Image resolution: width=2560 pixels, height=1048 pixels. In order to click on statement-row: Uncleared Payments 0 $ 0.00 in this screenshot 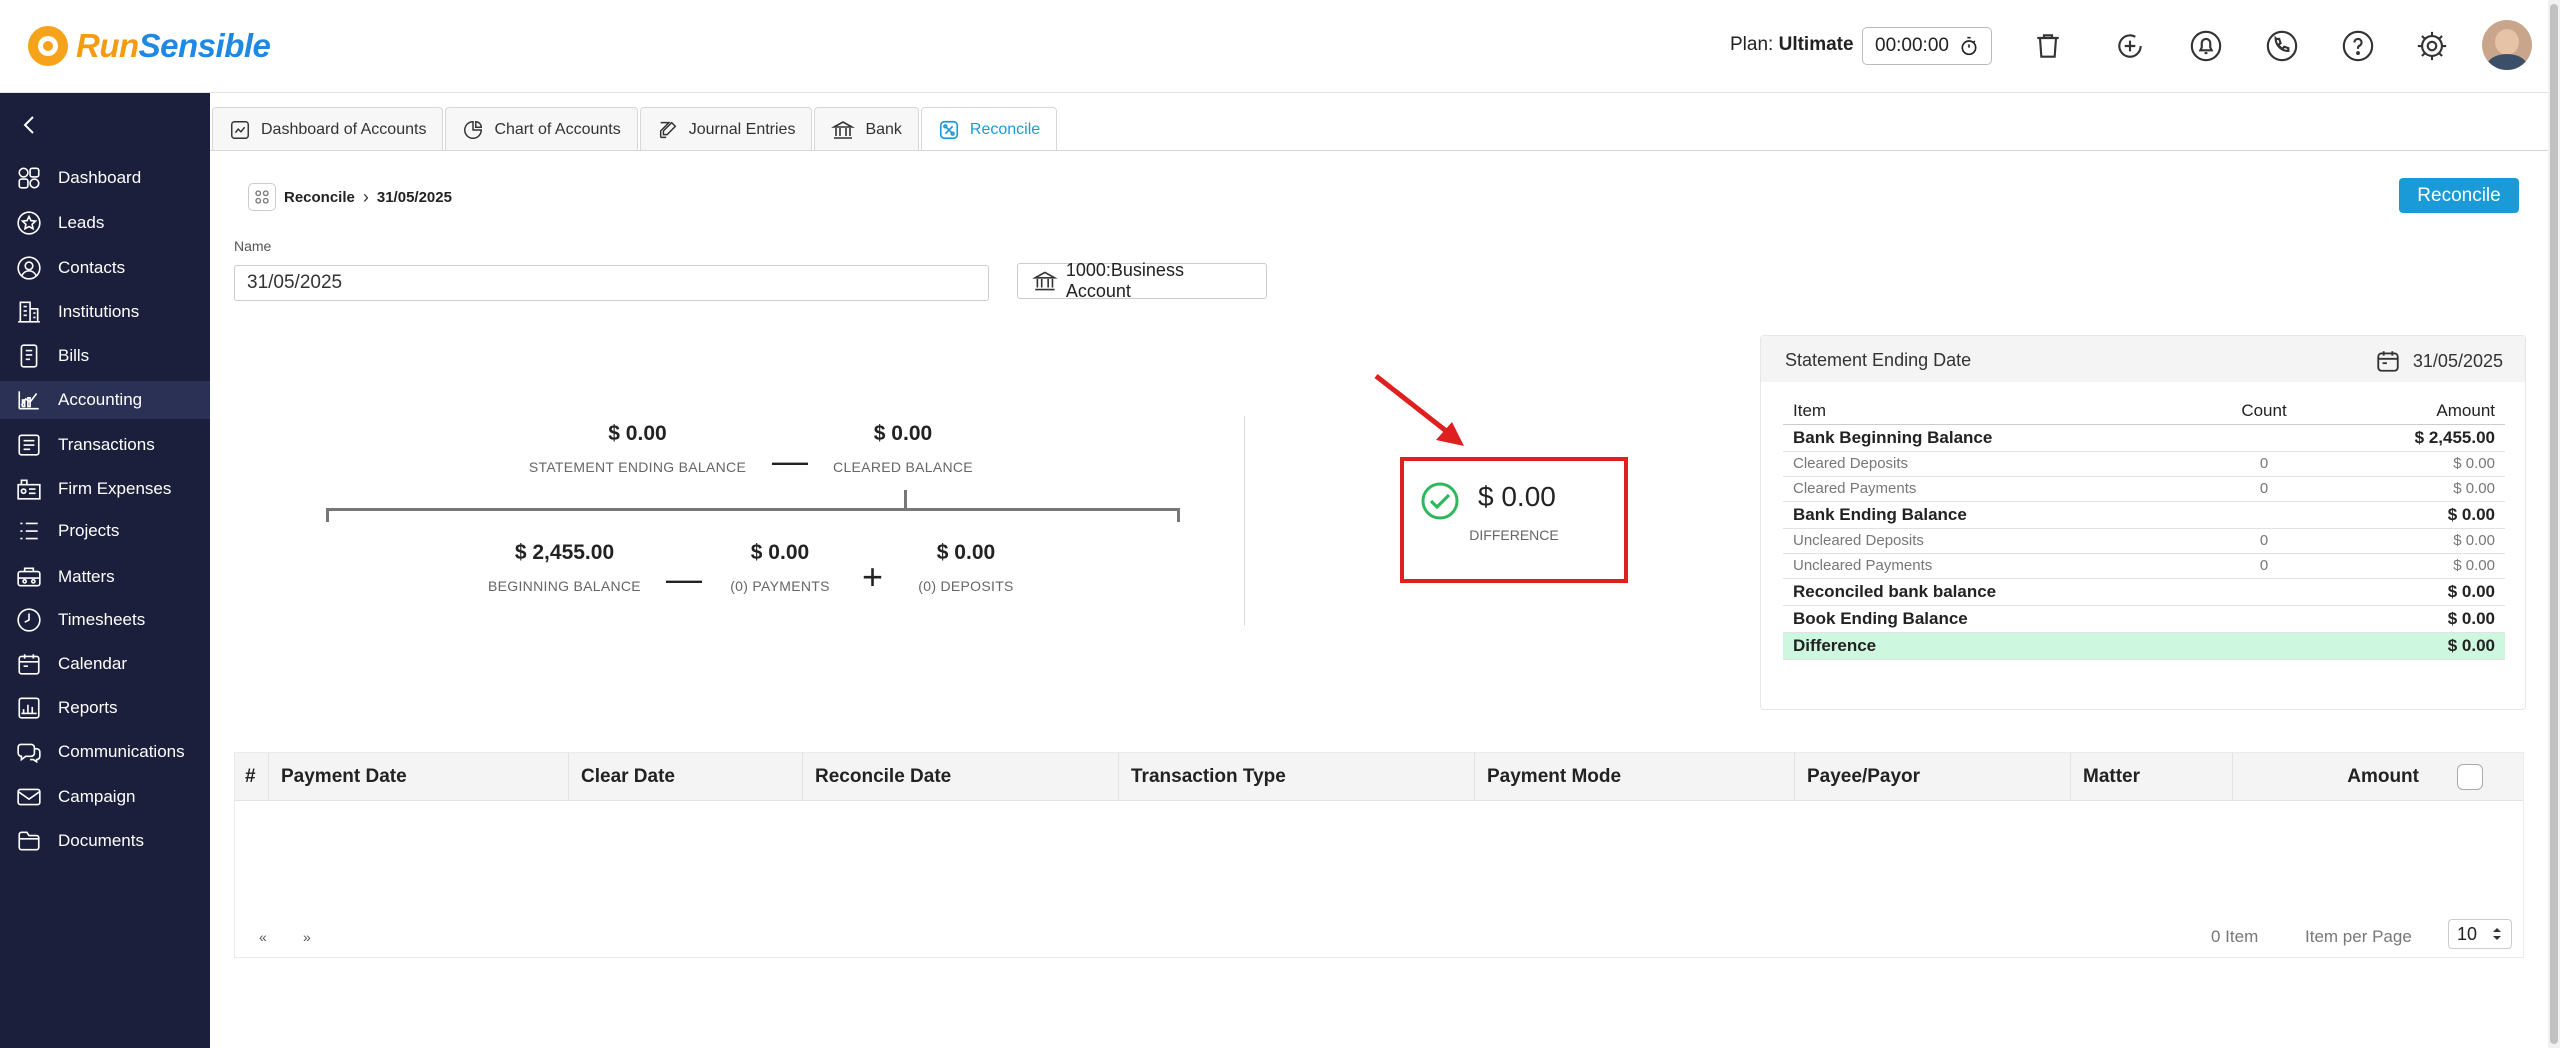, I will do `click(2144, 566)`.